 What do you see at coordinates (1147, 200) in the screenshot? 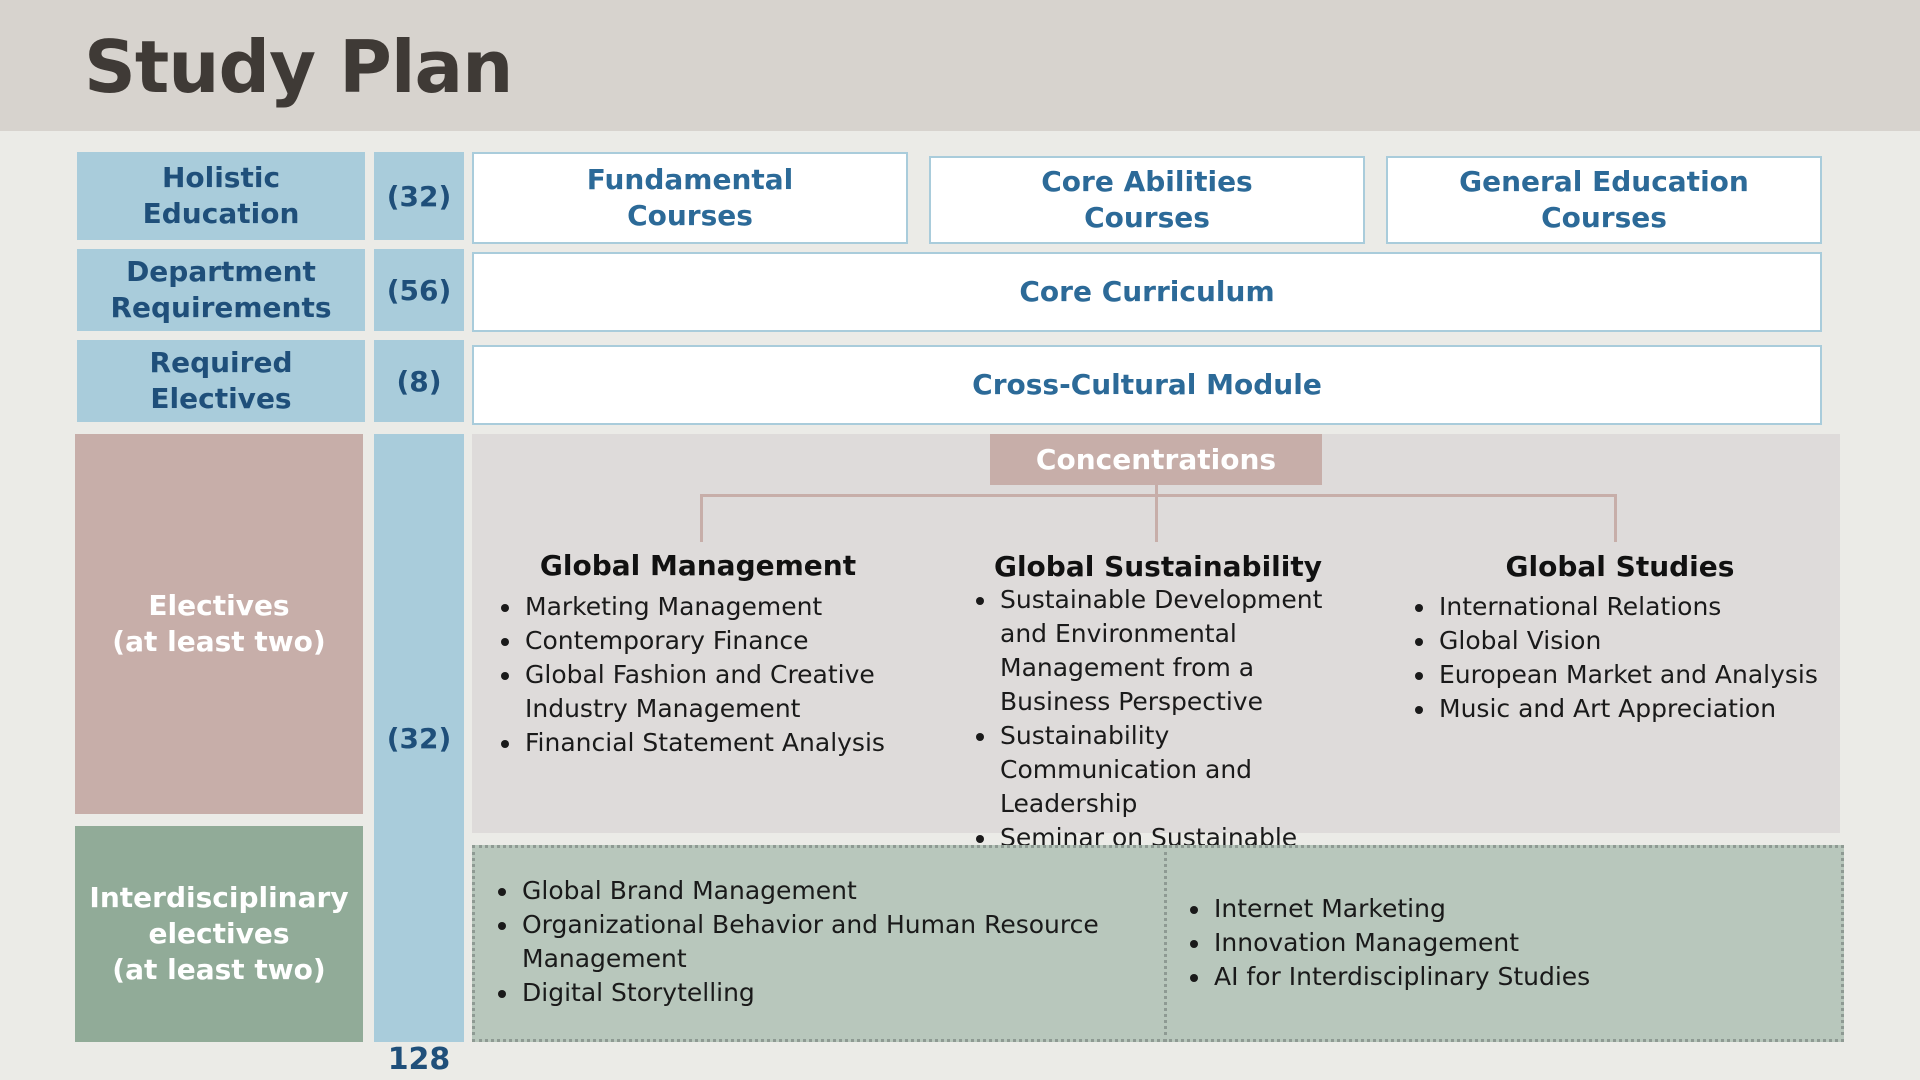
I see `box-core-abilities-courses: Core Abilities Courses` at bounding box center [1147, 200].